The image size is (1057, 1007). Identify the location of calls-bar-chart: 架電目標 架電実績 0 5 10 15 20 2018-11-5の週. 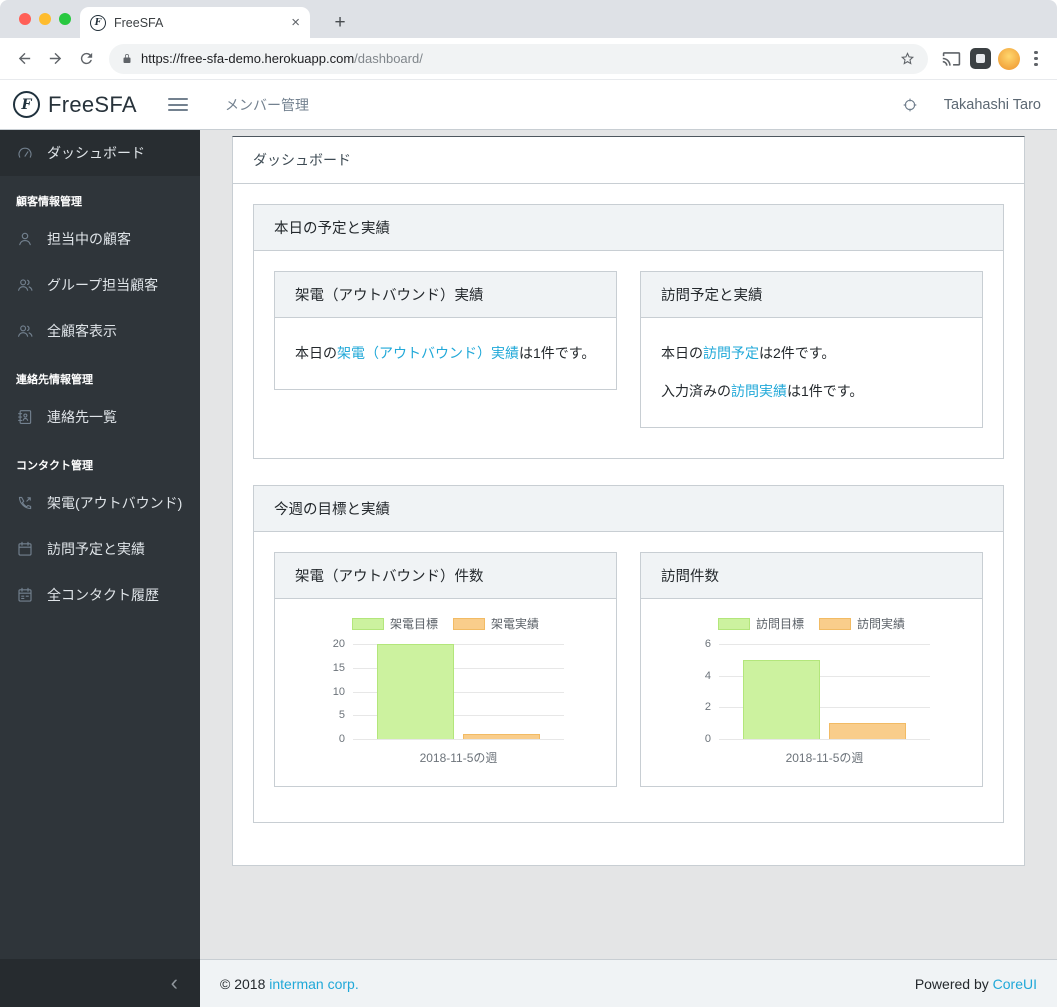
(445, 688).